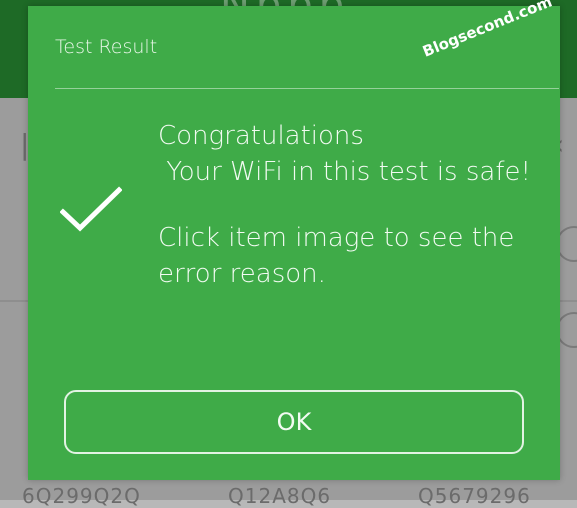 This screenshot has width=577, height=508. What do you see at coordinates (91, 209) in the screenshot?
I see `check-icon` at bounding box center [91, 209].